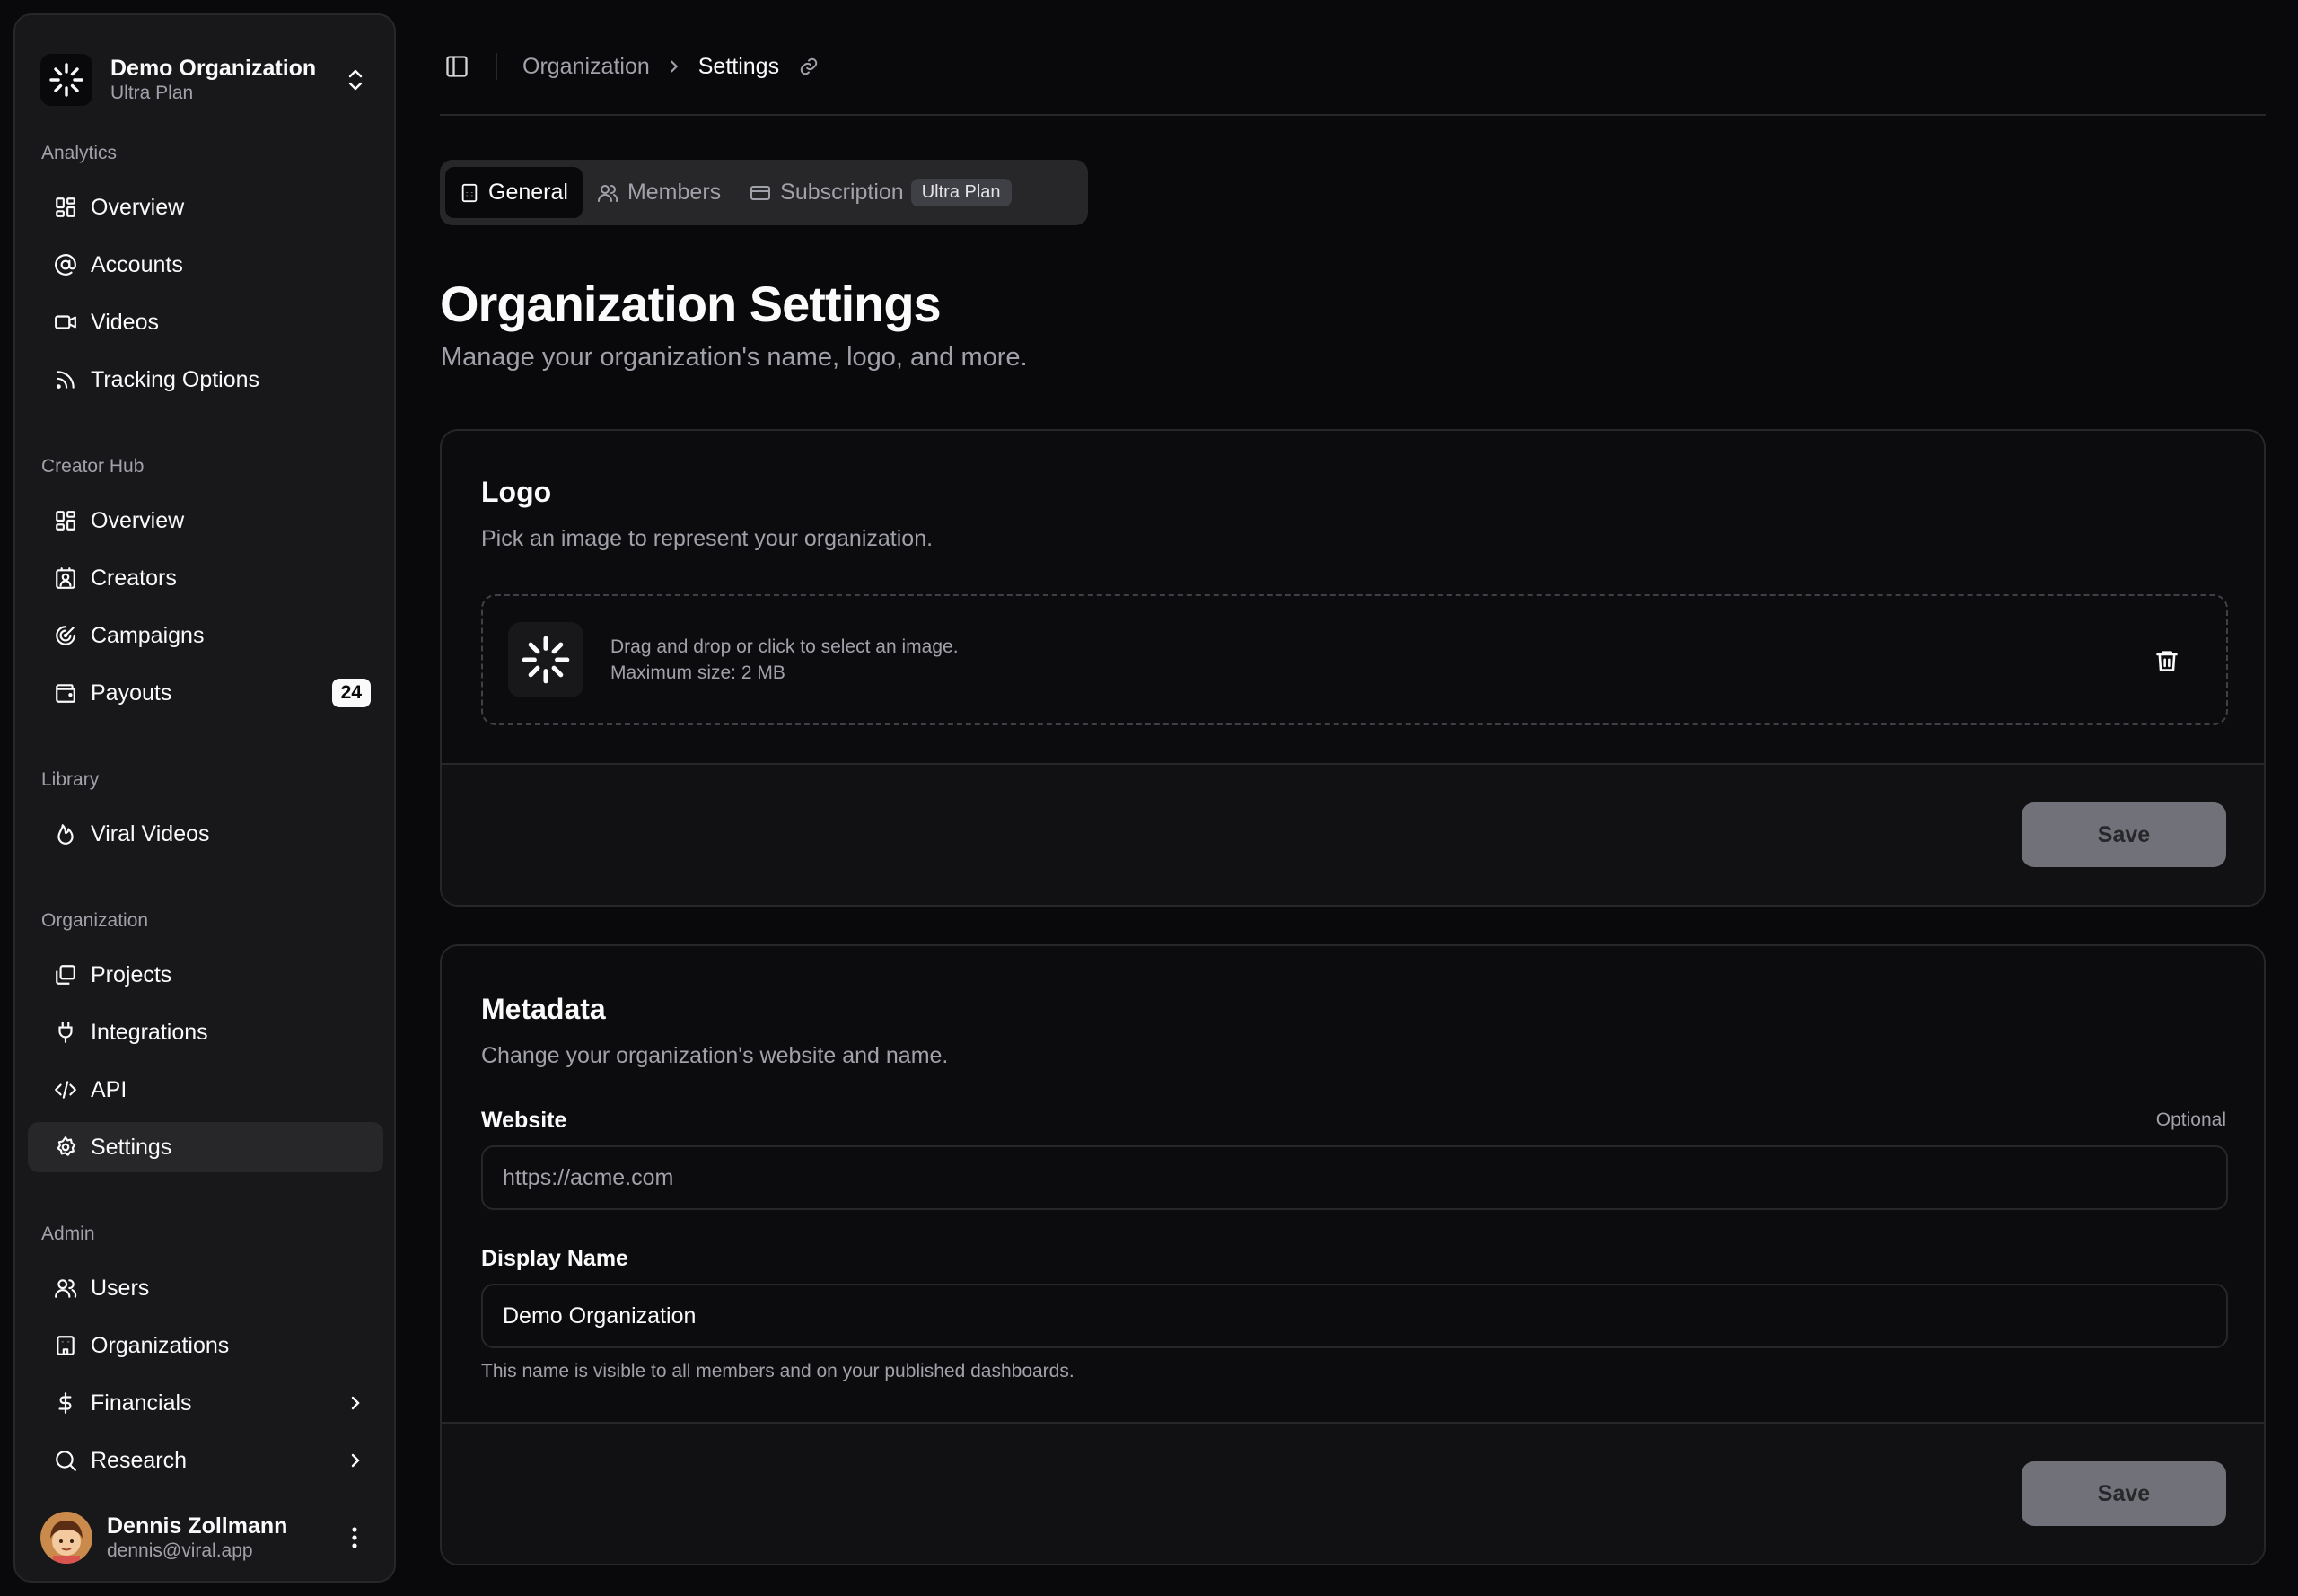  I want to click on sidebar-item-hub-overview: Overview, so click(205, 520).